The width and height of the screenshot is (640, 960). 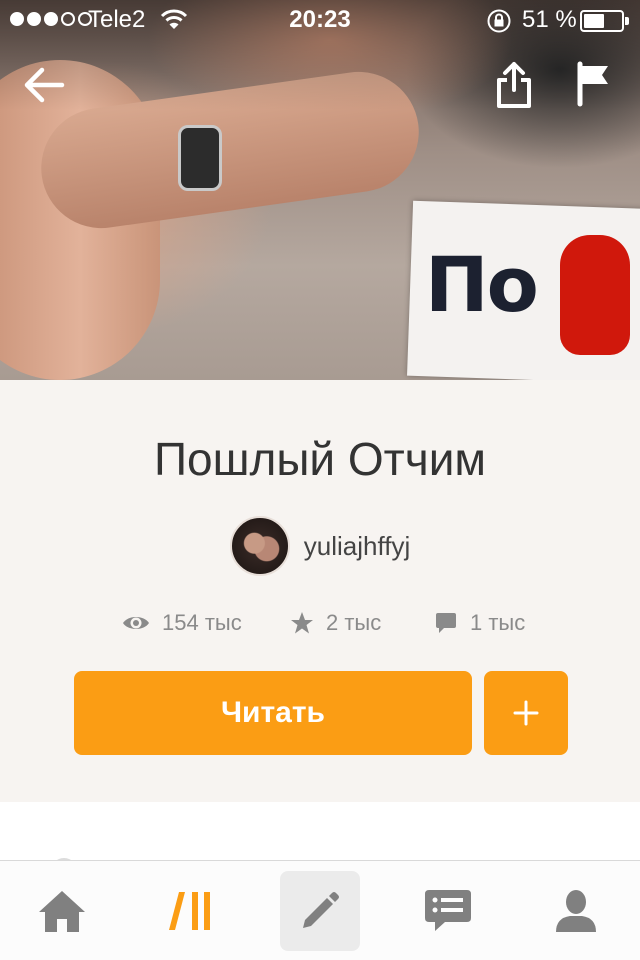 I want to click on story-stats: 154 тыс 2 тыс 1 тыс, so click(x=320, y=625).